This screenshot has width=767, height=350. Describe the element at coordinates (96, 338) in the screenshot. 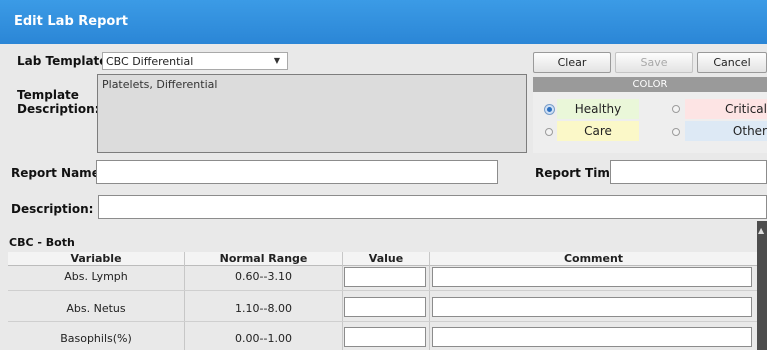

I see `row-variable: Basophils(%)` at that location.